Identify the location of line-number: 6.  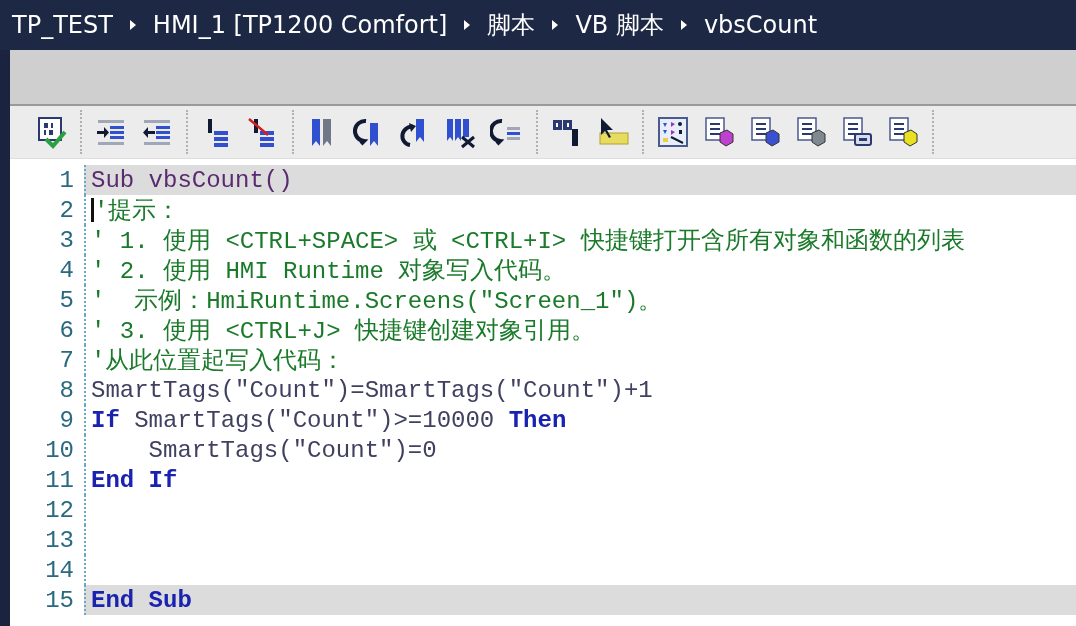
(66, 330).